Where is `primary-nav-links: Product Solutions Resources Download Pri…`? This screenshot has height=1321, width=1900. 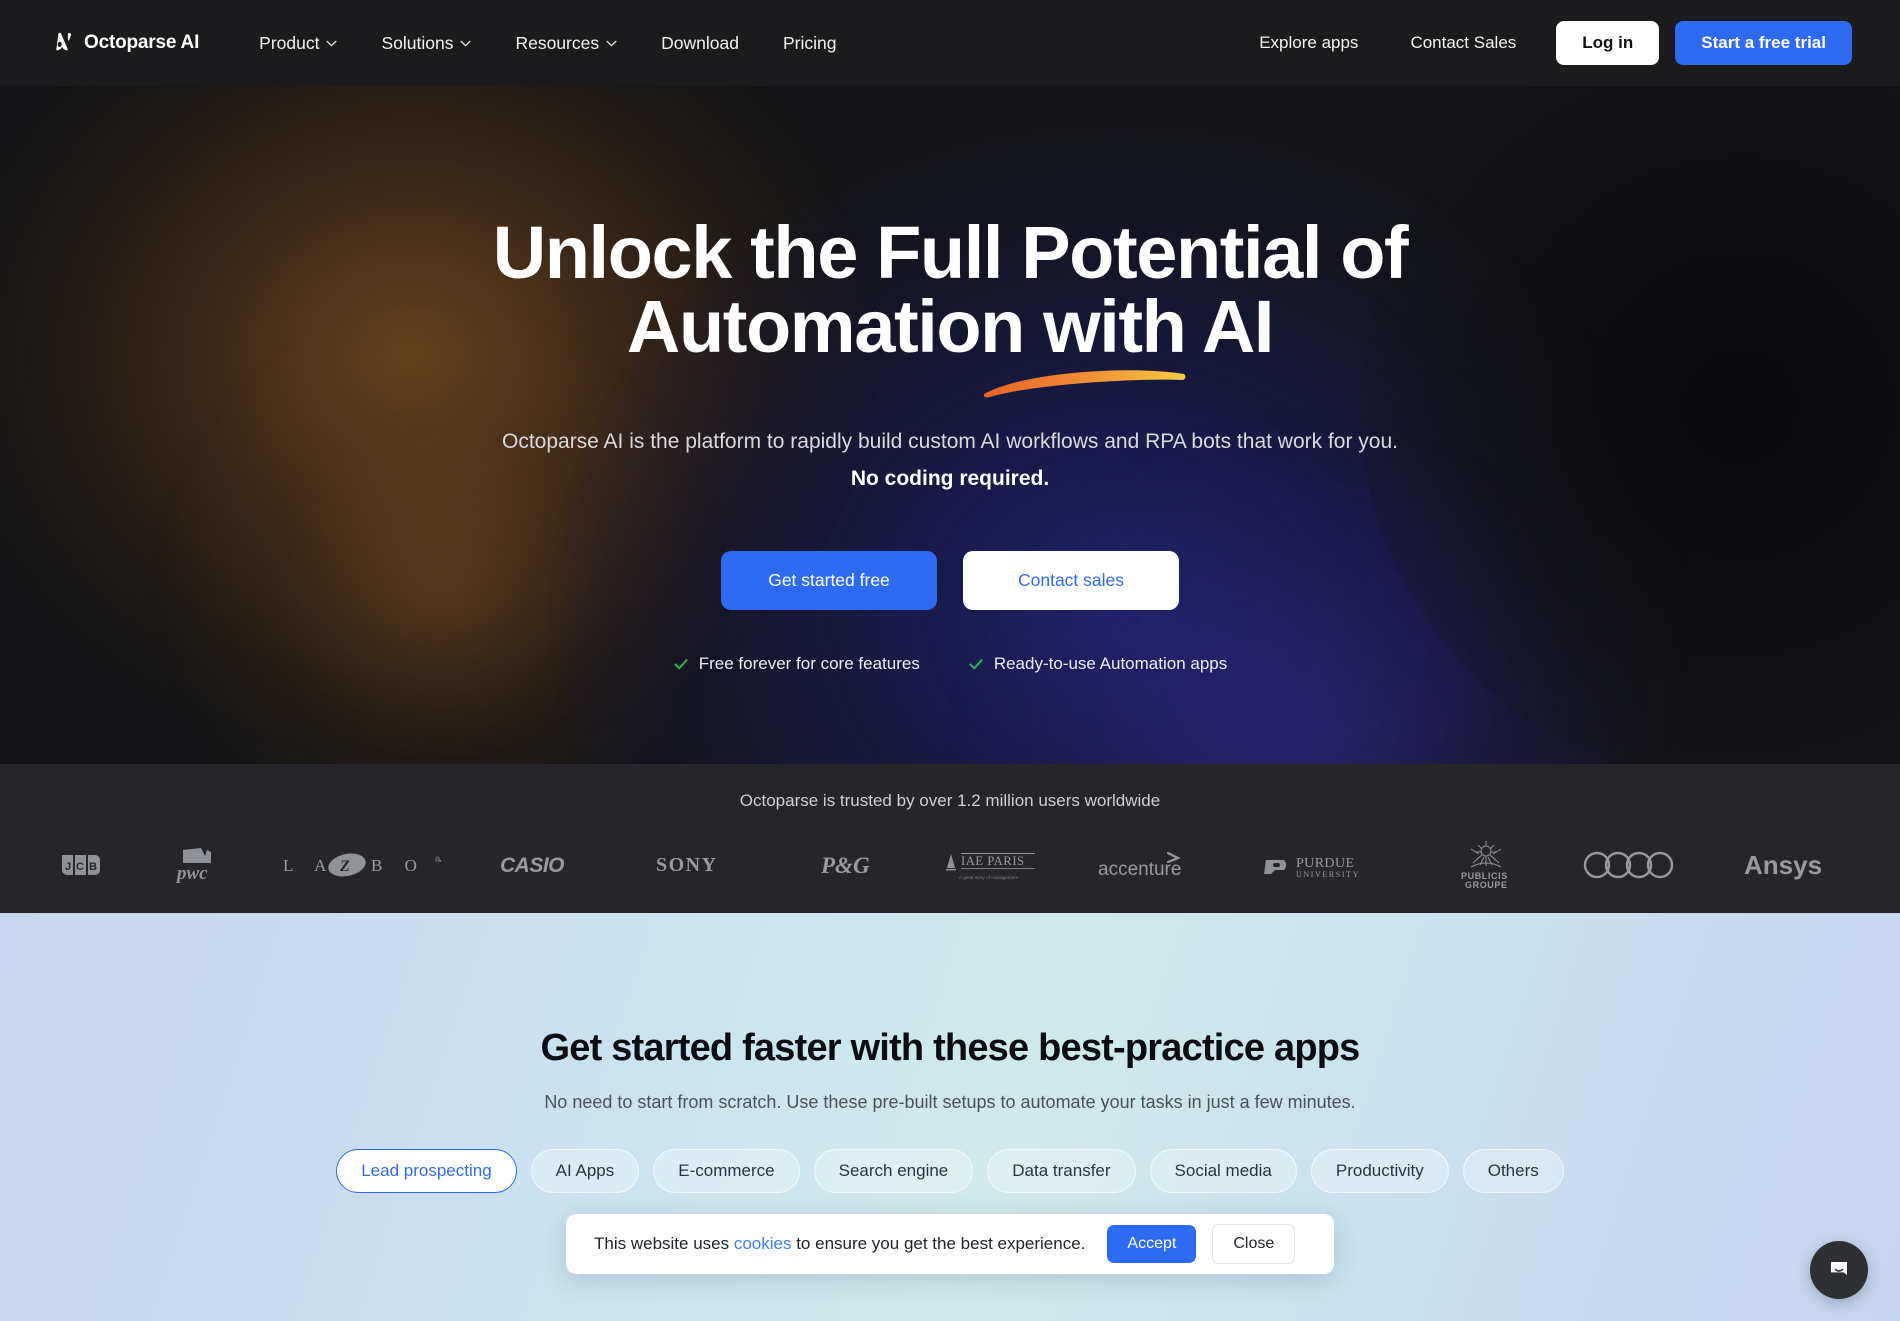
primary-nav-links: Product Solutions Resources Download Pri… is located at coordinates (547, 43).